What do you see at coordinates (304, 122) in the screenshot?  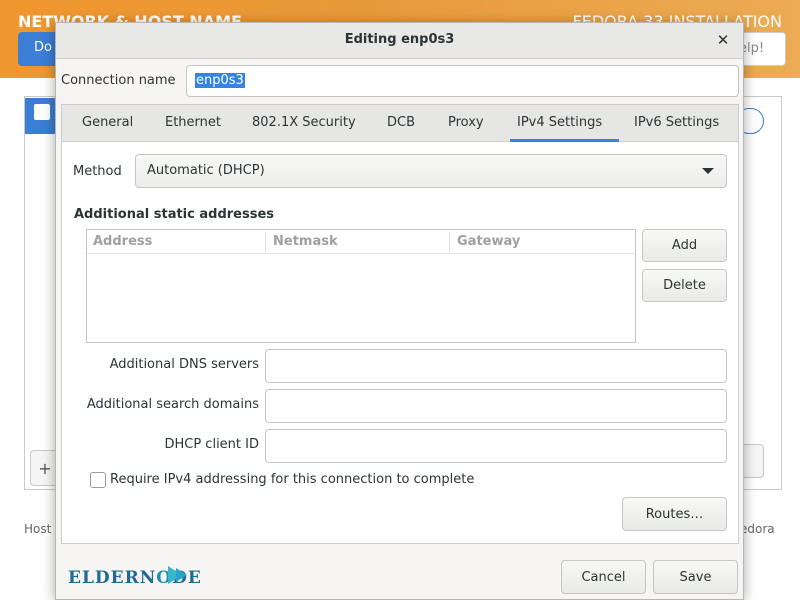 I see `tab-802-1x-security: 802.1X Security` at bounding box center [304, 122].